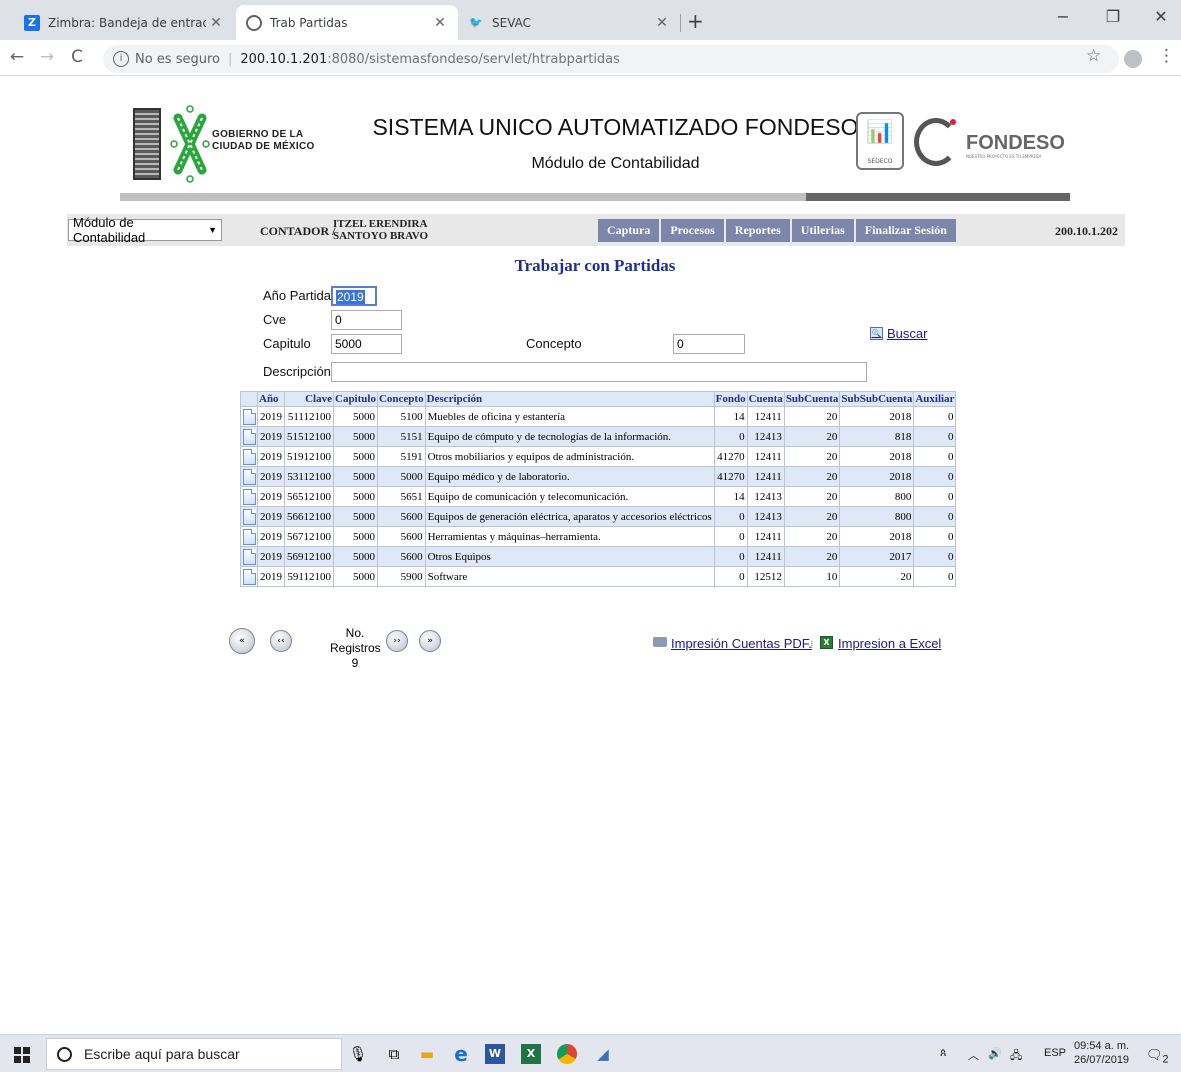 The height and width of the screenshot is (1072, 1181). Describe the element at coordinates (567, 1054) in the screenshot. I see `chrome-icon` at that location.